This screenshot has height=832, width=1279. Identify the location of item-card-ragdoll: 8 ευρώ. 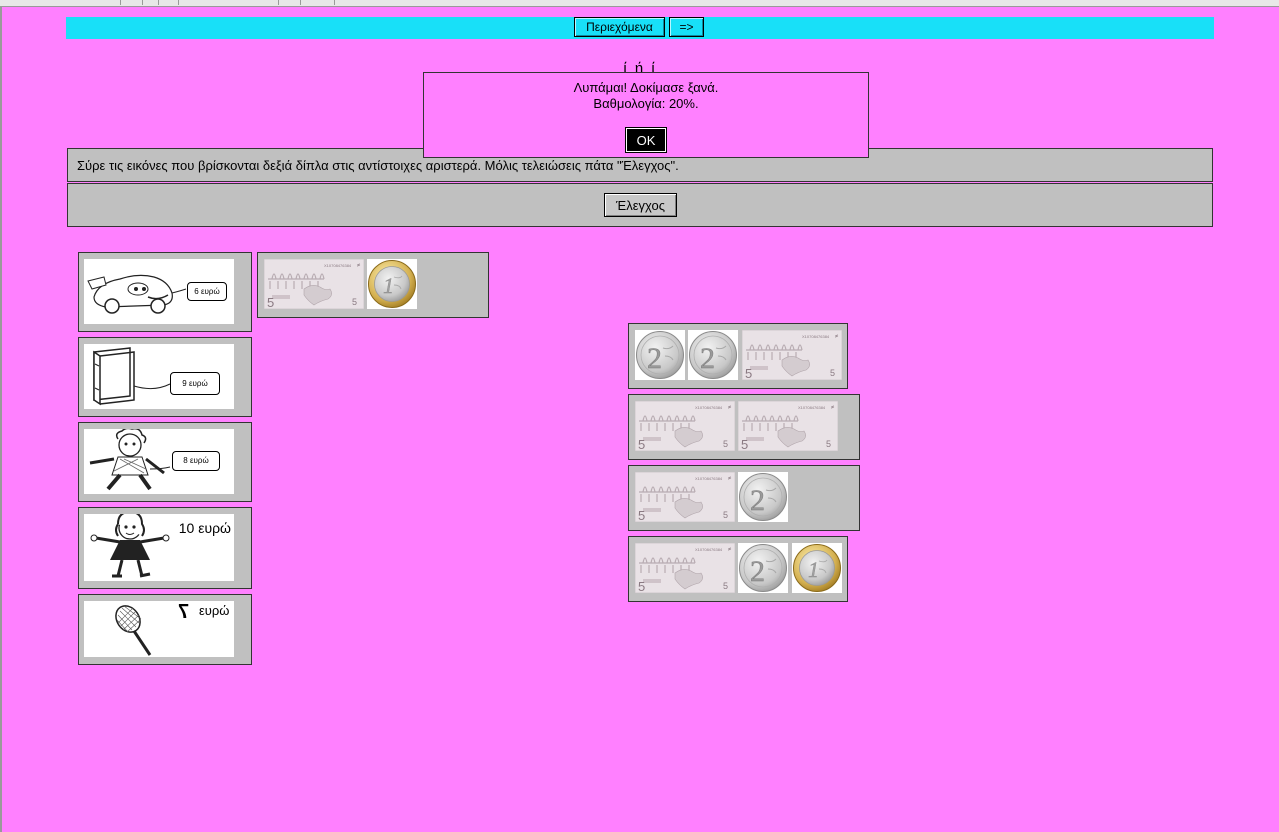
(165, 462).